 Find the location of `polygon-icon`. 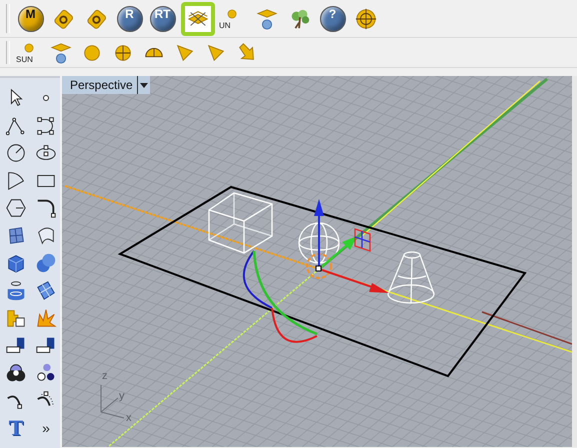

polygon-icon is located at coordinates (16, 208).